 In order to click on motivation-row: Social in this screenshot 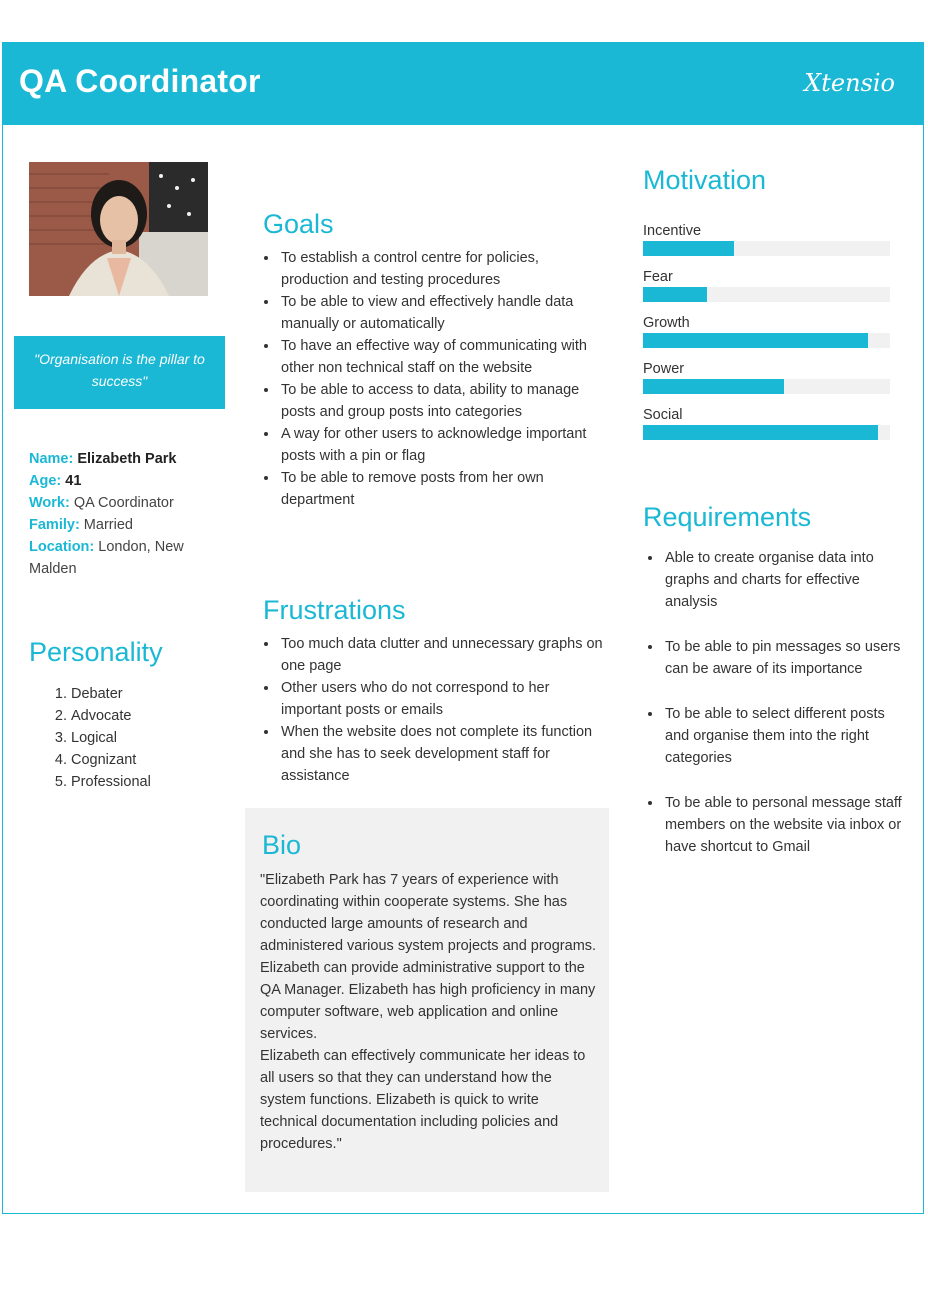, I will do `click(768, 428)`.